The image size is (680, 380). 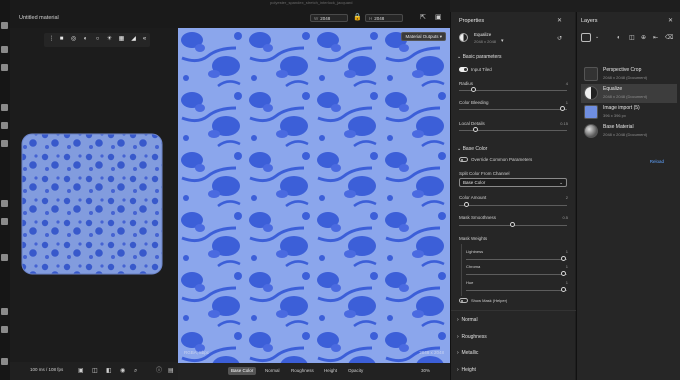 I want to click on color-bleeding-slider, so click(x=513, y=109).